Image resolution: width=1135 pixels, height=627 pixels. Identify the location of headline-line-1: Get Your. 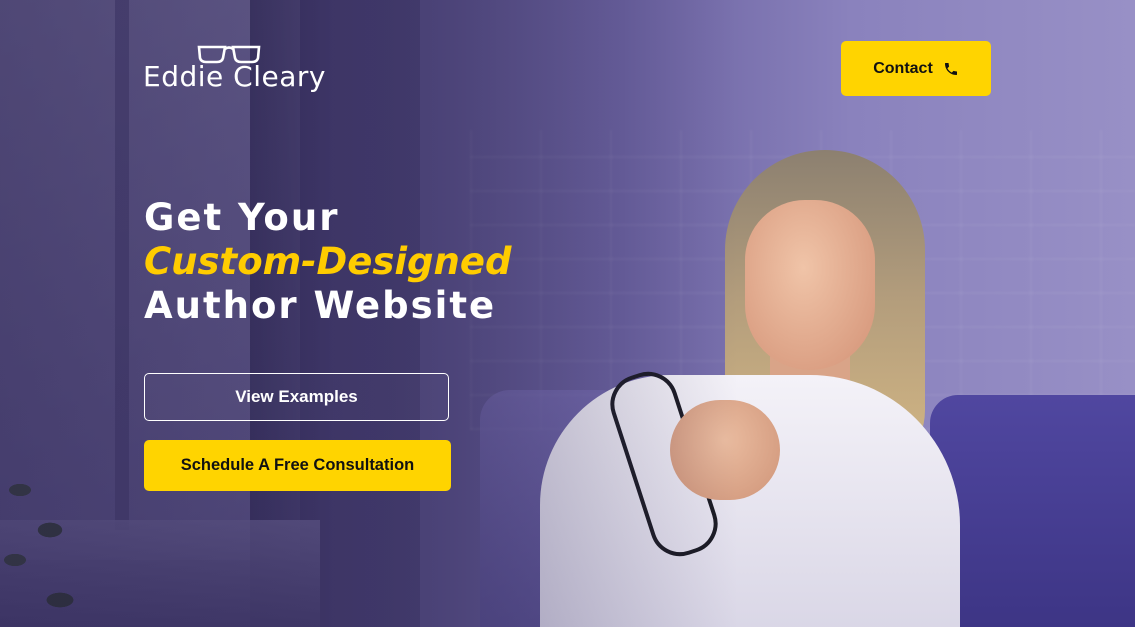
(242, 217).